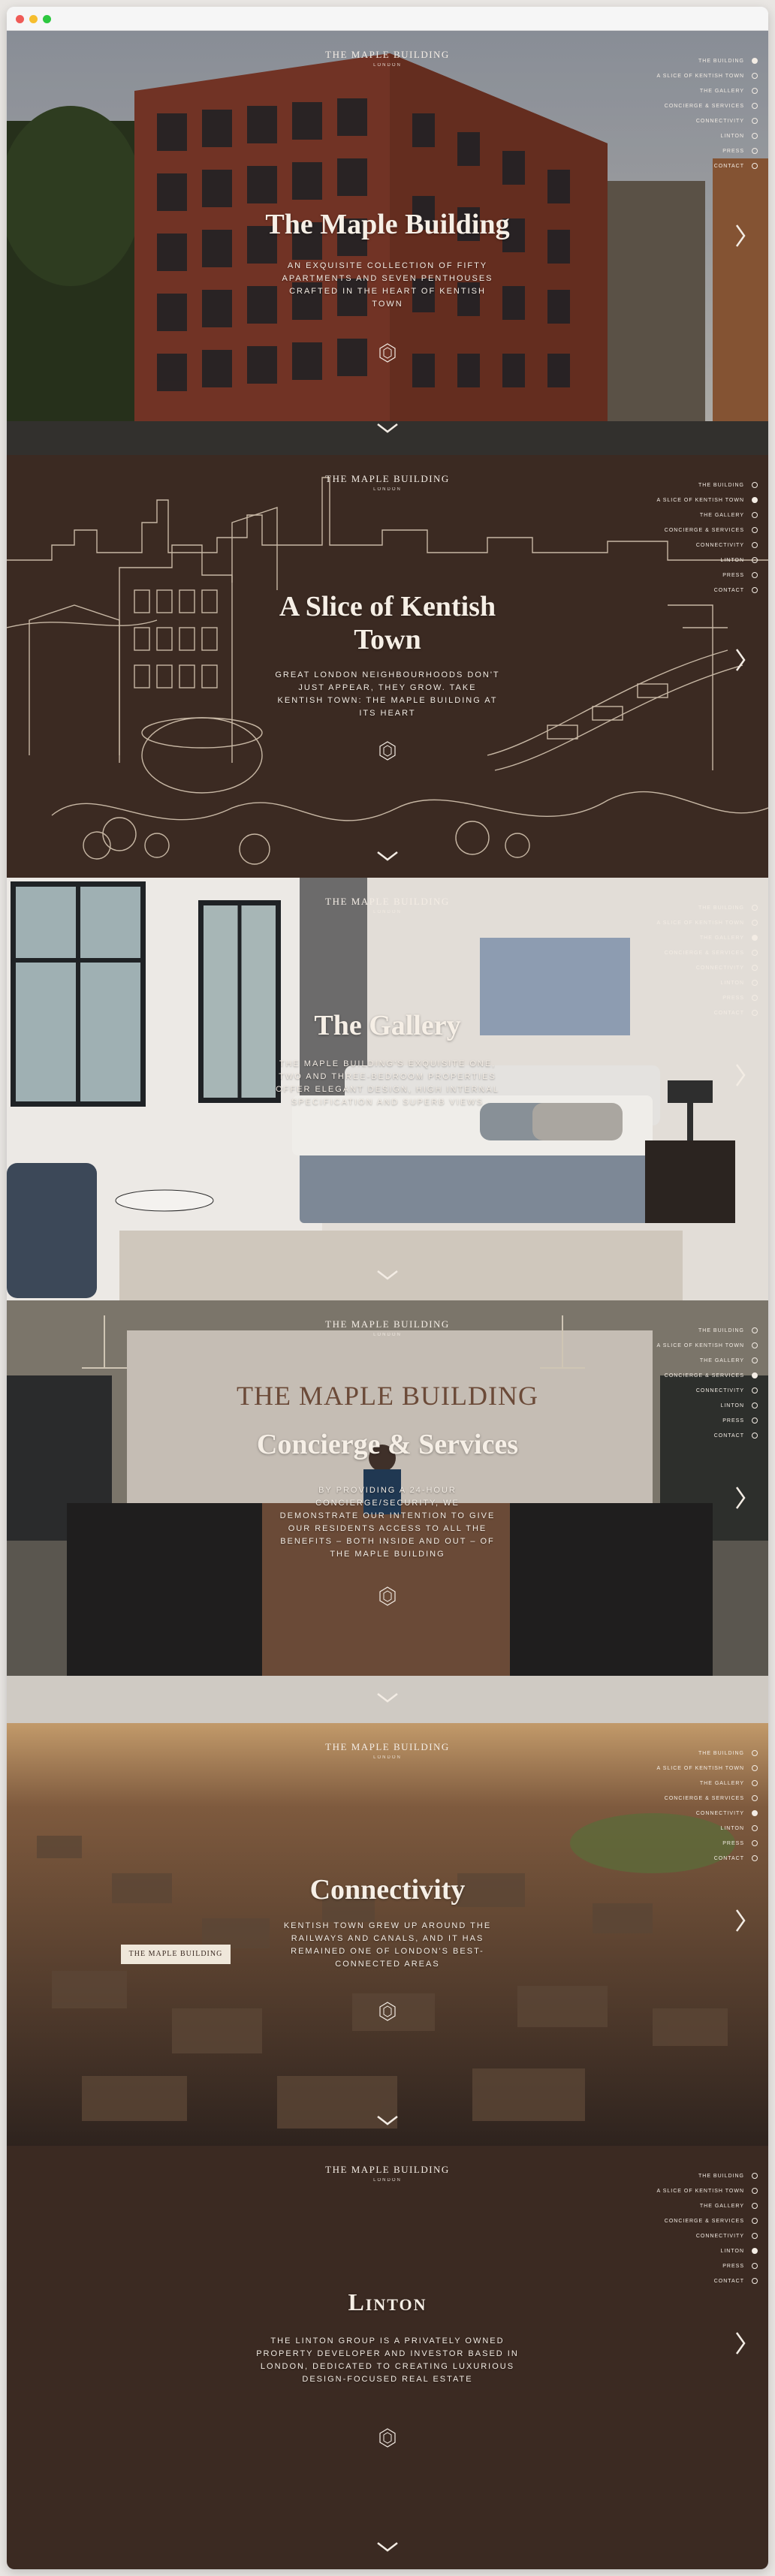  I want to click on map-location-label: THE MAPLE BUILDING, so click(176, 1954).